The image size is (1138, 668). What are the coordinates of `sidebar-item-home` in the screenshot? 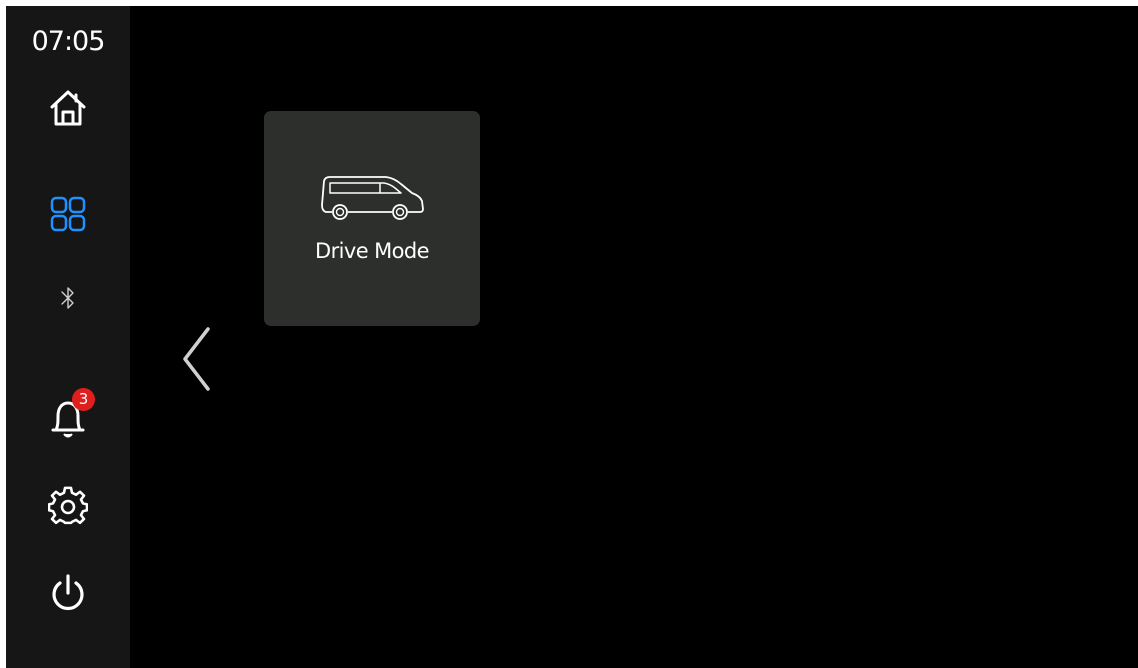 It's located at (68, 108).